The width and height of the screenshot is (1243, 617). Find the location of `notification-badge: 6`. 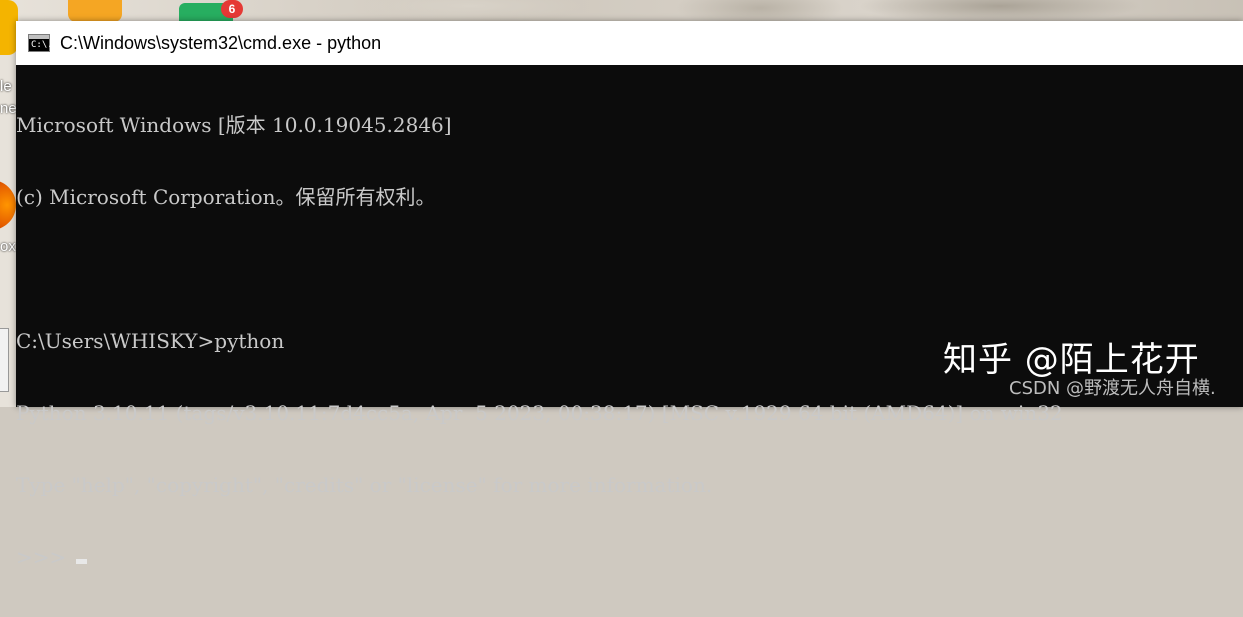

notification-badge: 6 is located at coordinates (232, 9).